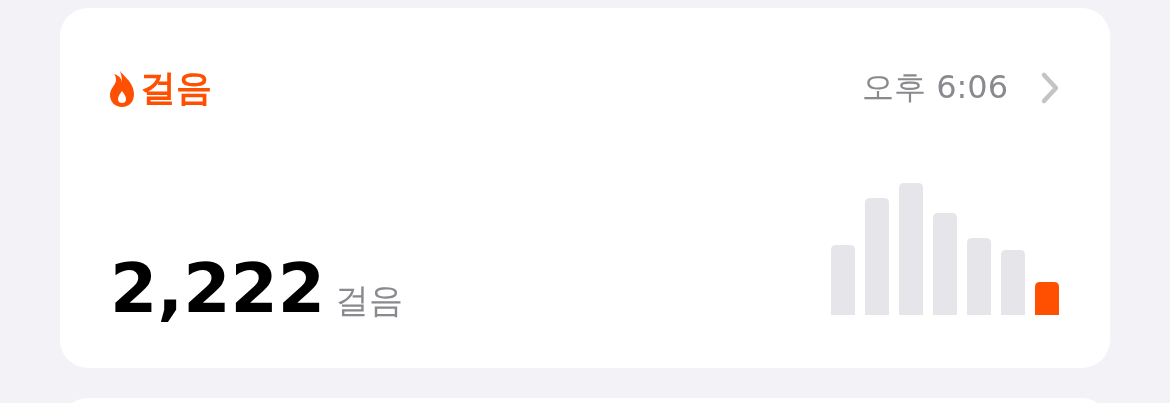  What do you see at coordinates (1050, 88) in the screenshot?
I see `chevron-right-icon` at bounding box center [1050, 88].